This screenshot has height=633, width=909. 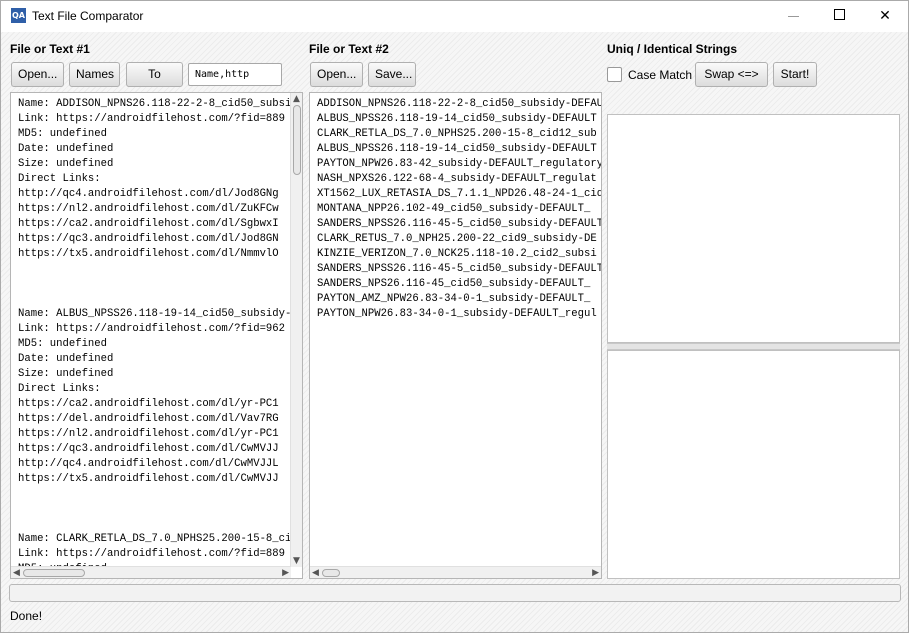 I want to click on minimize-button, so click(x=793, y=16).